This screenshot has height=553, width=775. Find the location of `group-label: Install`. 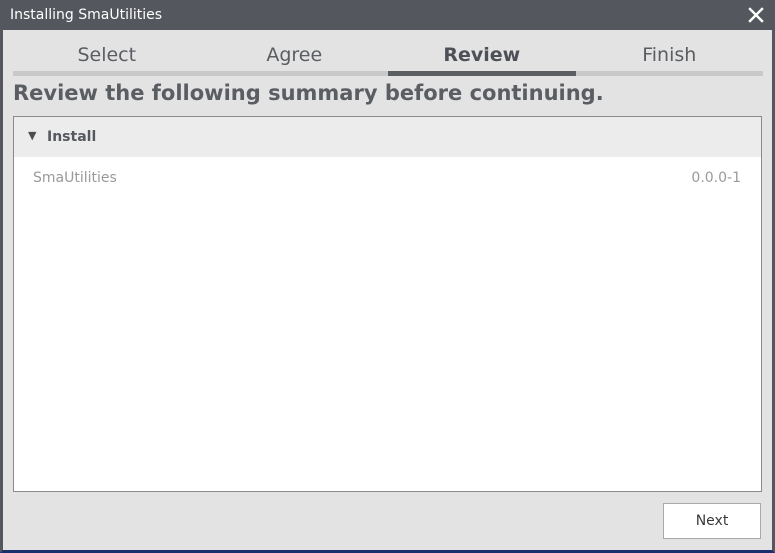

group-label: Install is located at coordinates (72, 137).